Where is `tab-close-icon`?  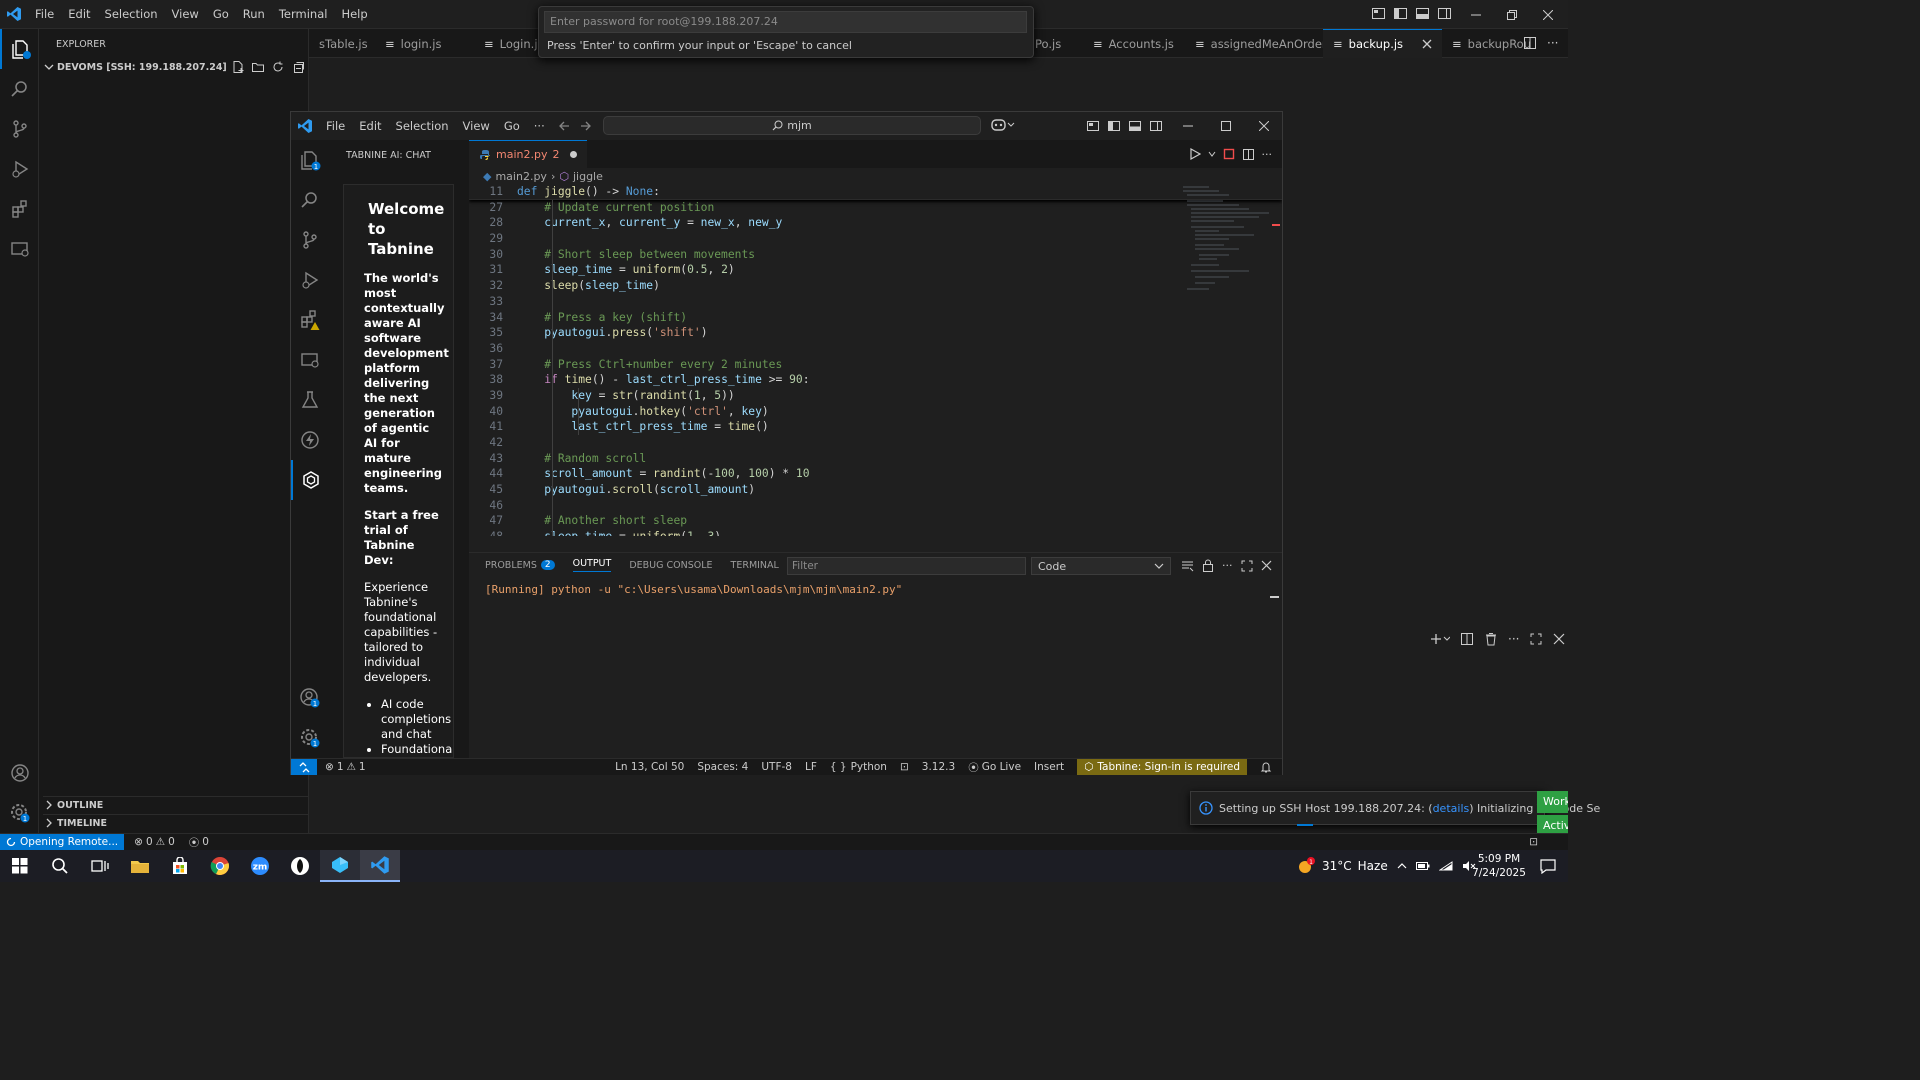 tab-close-icon is located at coordinates (1427, 44).